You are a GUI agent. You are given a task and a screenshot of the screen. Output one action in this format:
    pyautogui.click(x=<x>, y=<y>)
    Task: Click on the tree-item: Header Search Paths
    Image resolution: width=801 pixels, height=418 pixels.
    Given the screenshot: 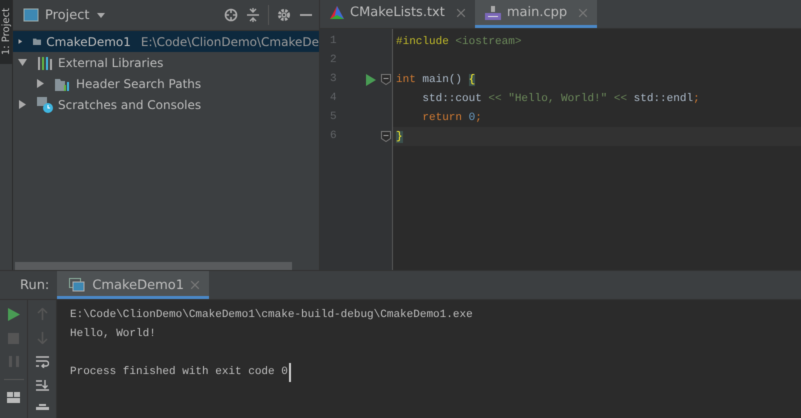 What is the action you would take?
    pyautogui.click(x=166, y=83)
    